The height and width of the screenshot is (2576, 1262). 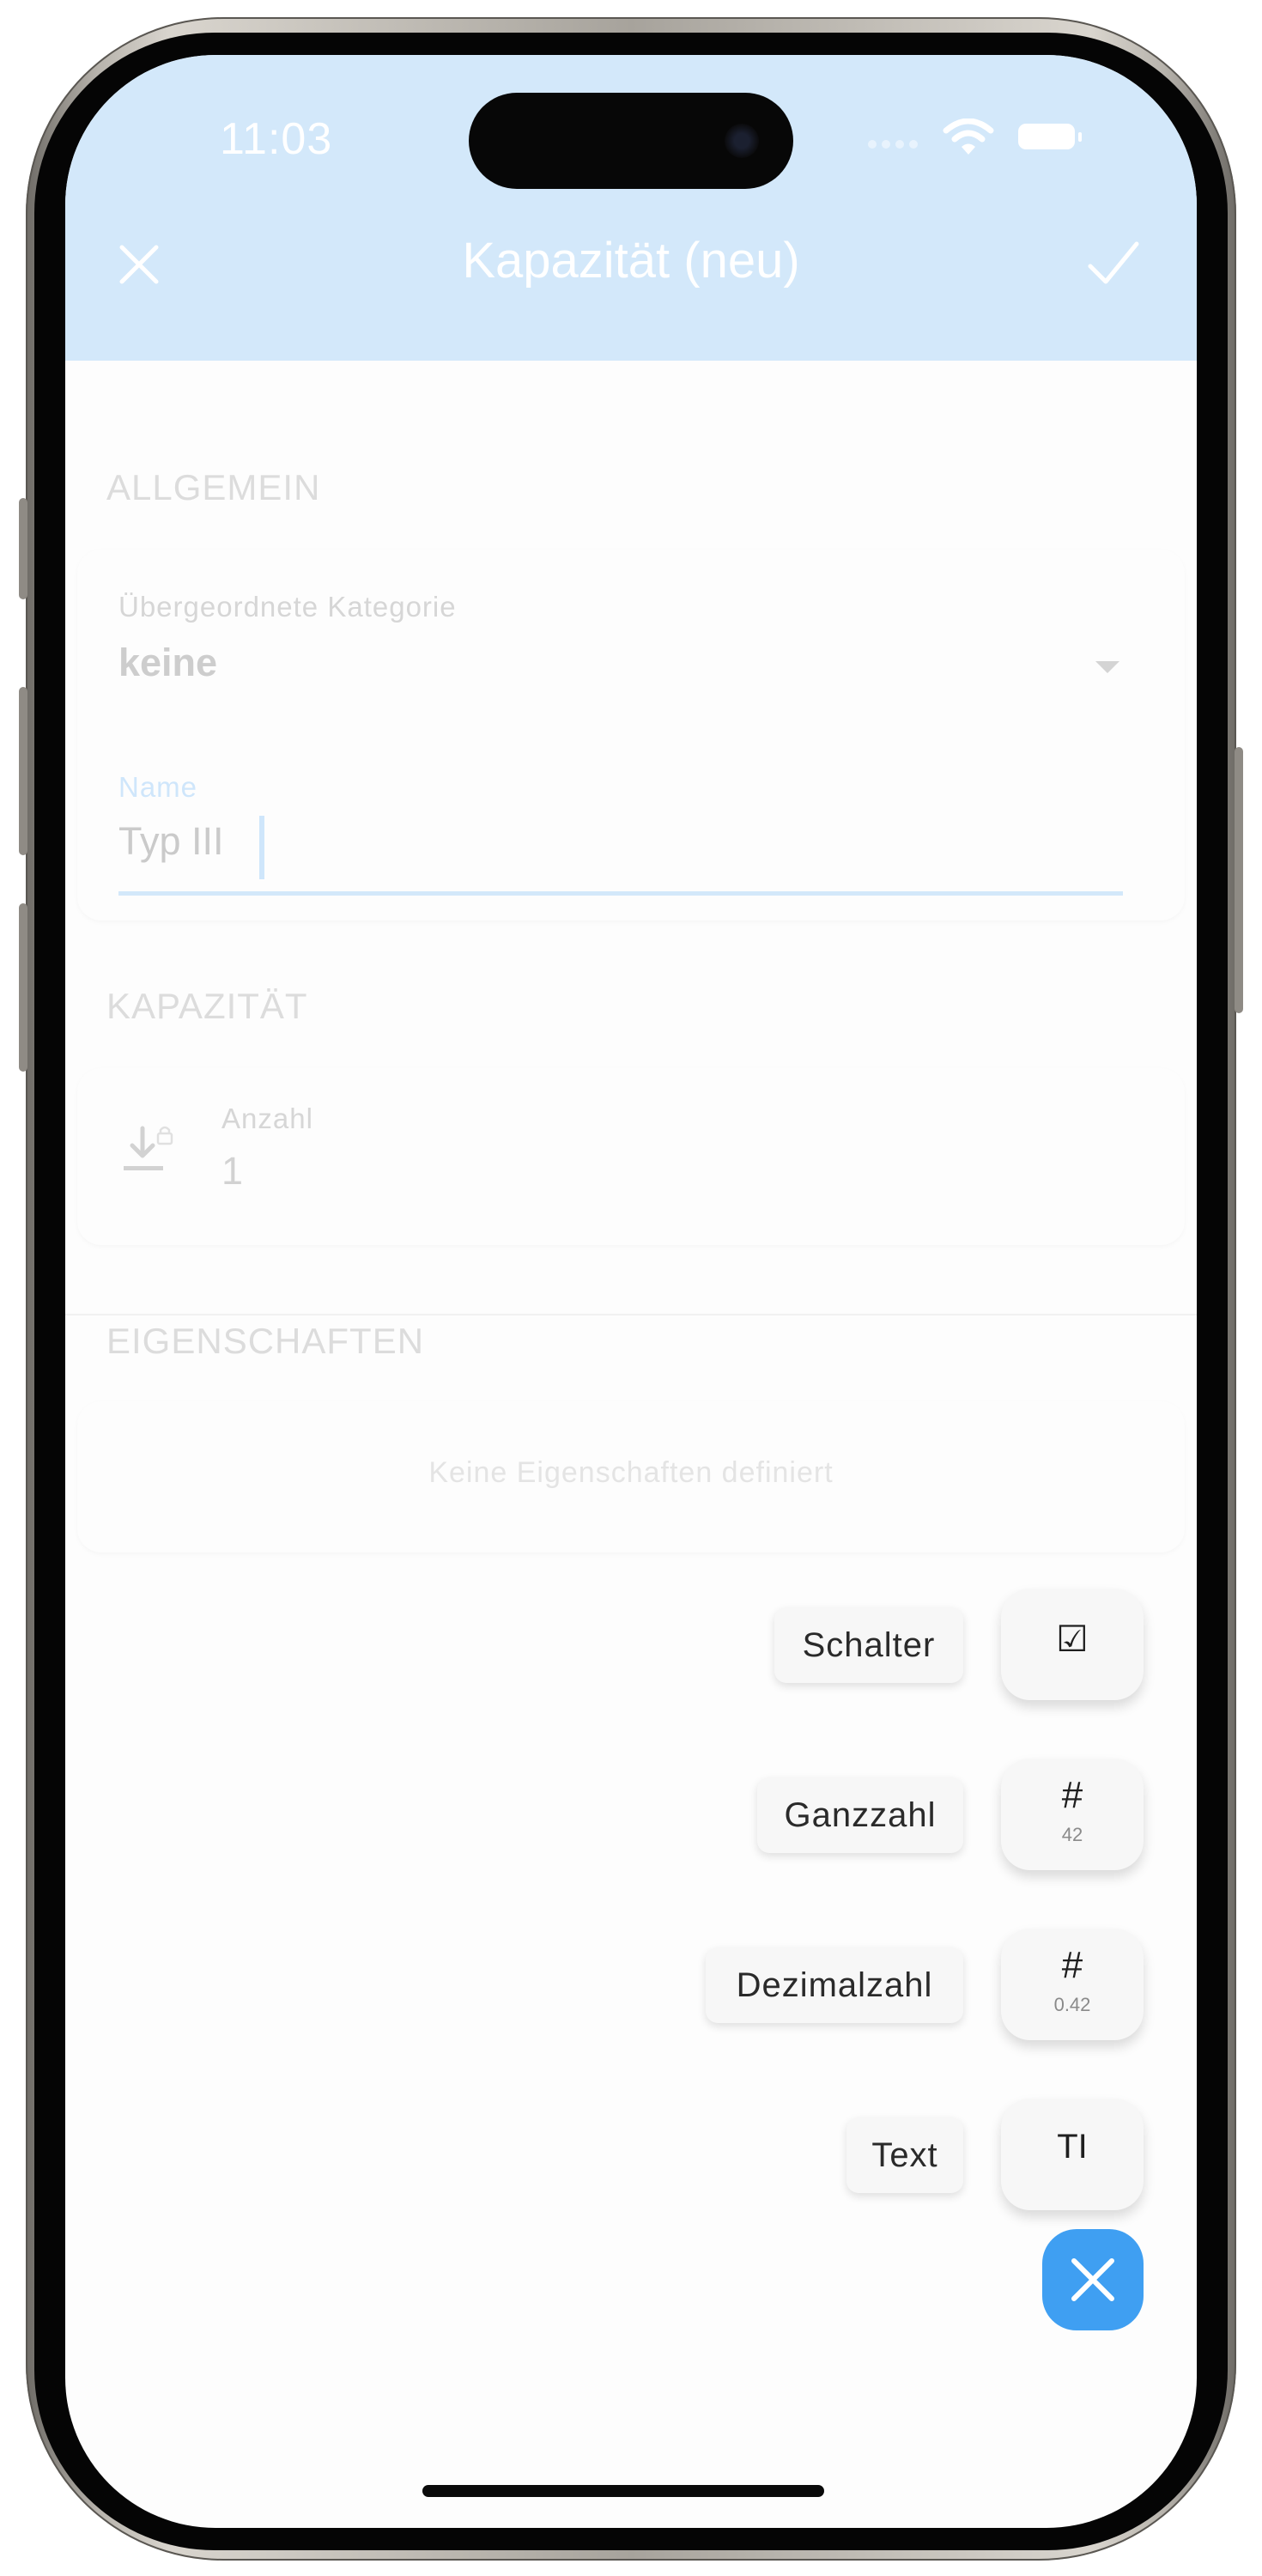 I want to click on speed-dial-label-decimal: Dezimalzahl, so click(x=834, y=1985).